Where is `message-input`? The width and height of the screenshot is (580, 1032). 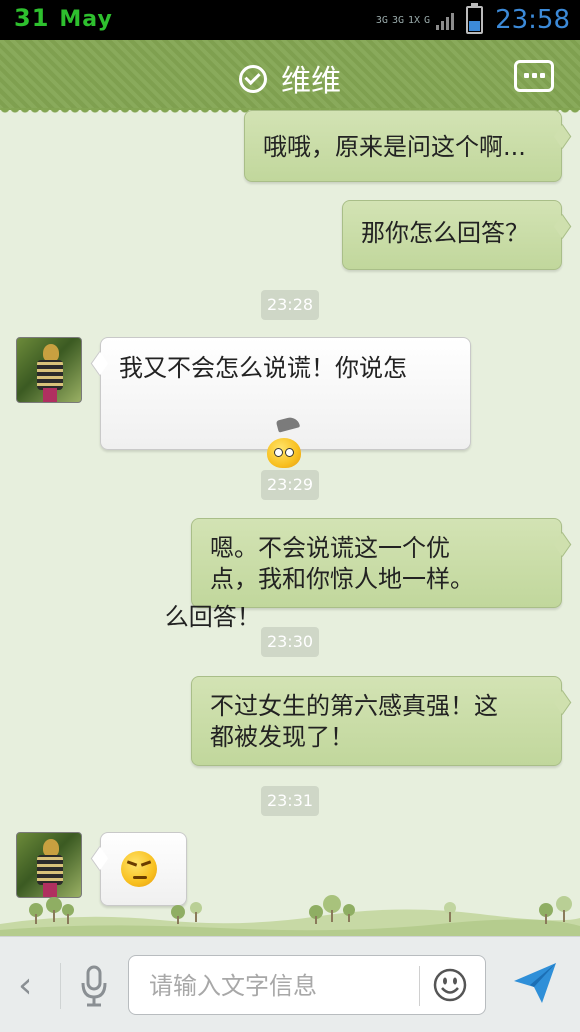
message-input is located at coordinates (279, 986).